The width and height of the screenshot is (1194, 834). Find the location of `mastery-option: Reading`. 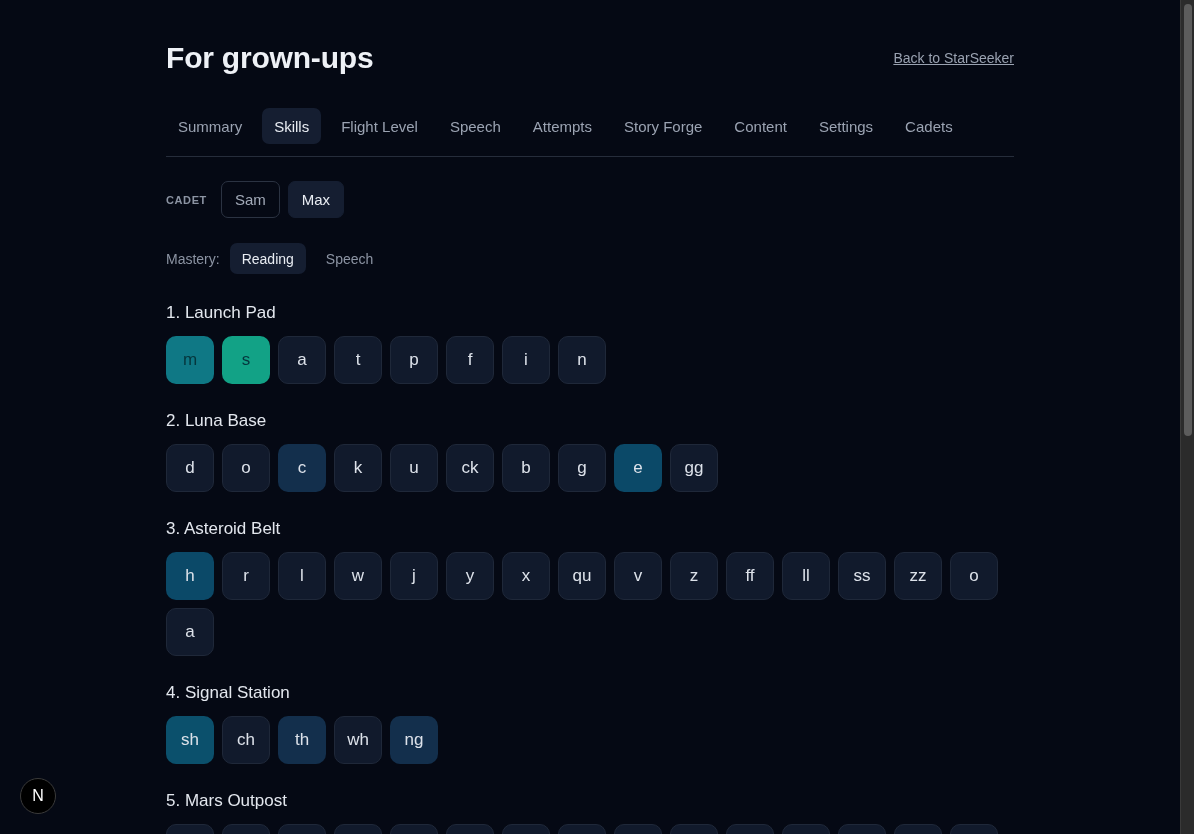

mastery-option: Reading is located at coordinates (267, 258).